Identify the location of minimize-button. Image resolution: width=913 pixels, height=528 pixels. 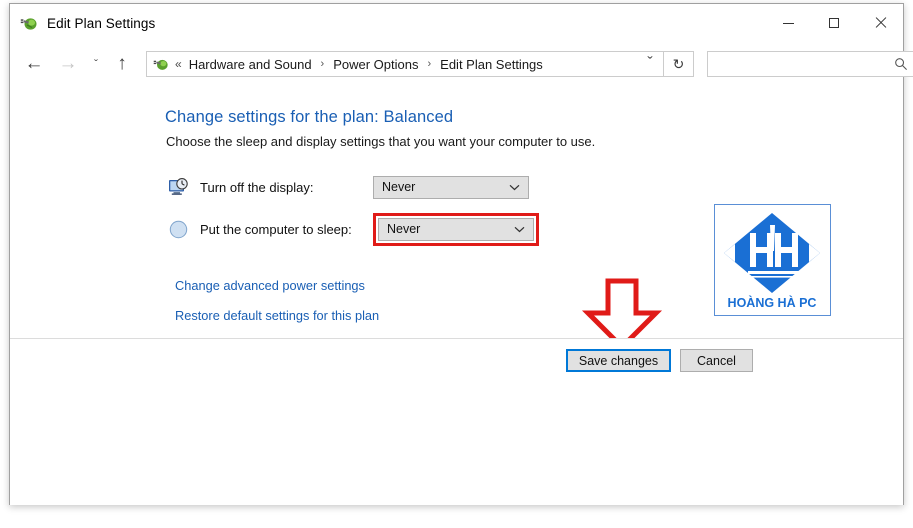
(788, 23).